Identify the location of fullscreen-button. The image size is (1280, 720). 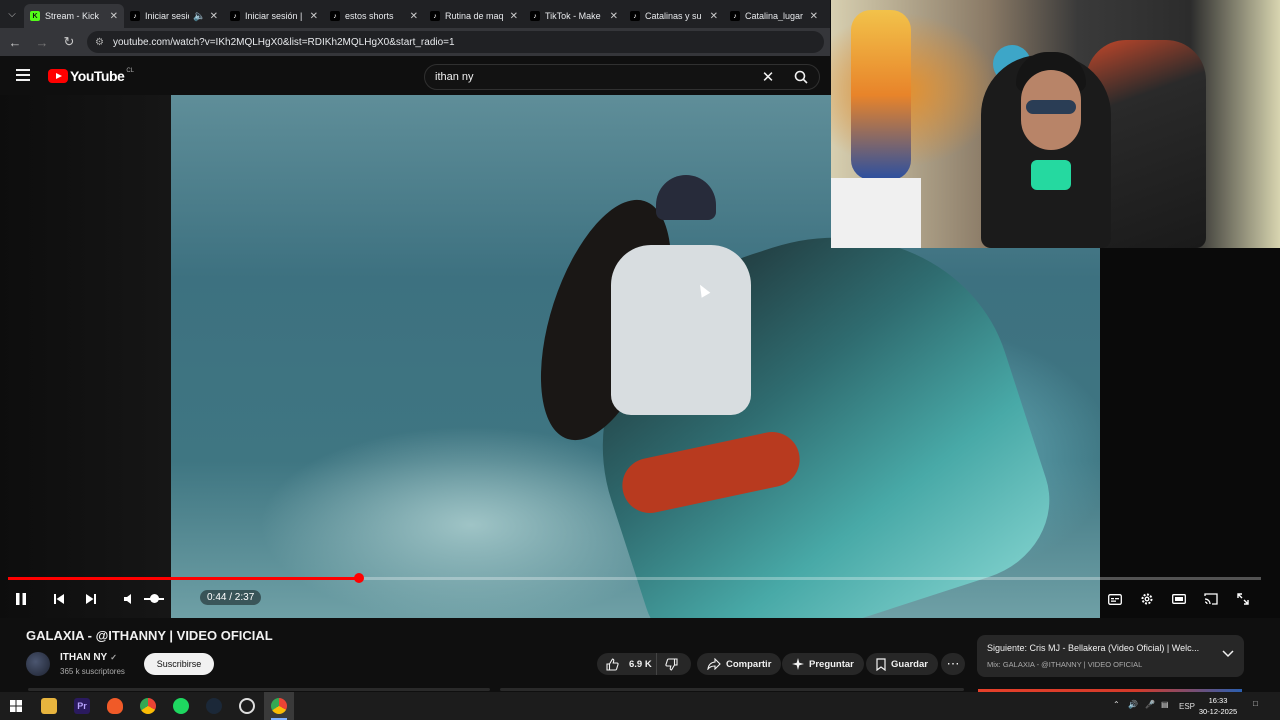
(1243, 599).